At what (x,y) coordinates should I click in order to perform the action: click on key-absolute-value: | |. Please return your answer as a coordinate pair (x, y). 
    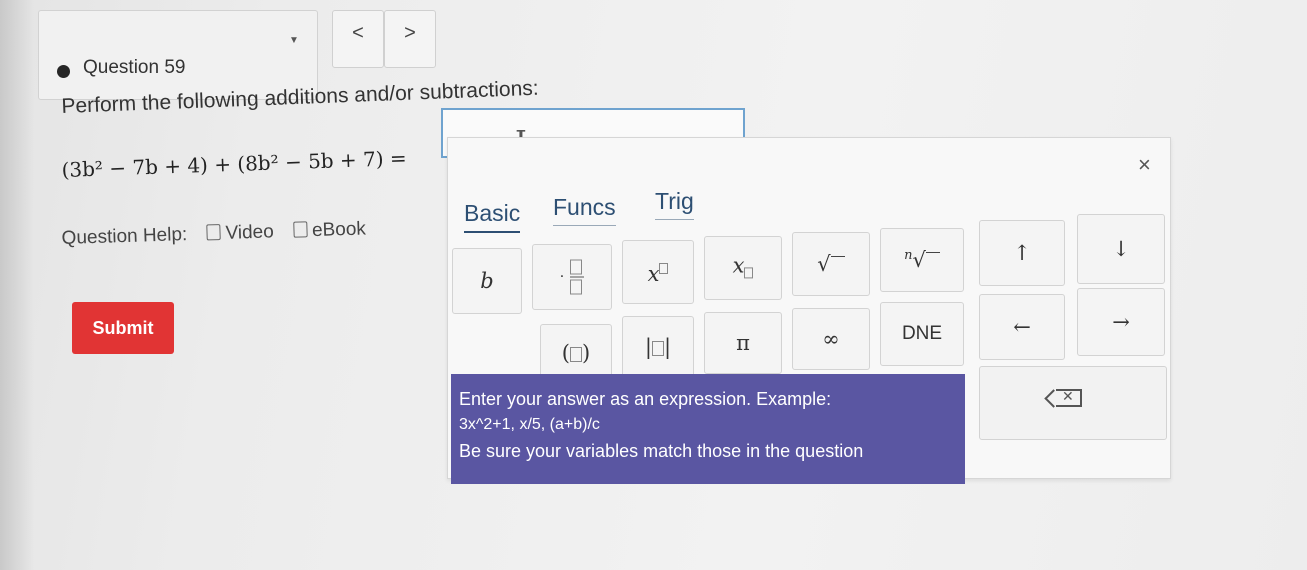
    Looking at the image, I should click on (658, 347).